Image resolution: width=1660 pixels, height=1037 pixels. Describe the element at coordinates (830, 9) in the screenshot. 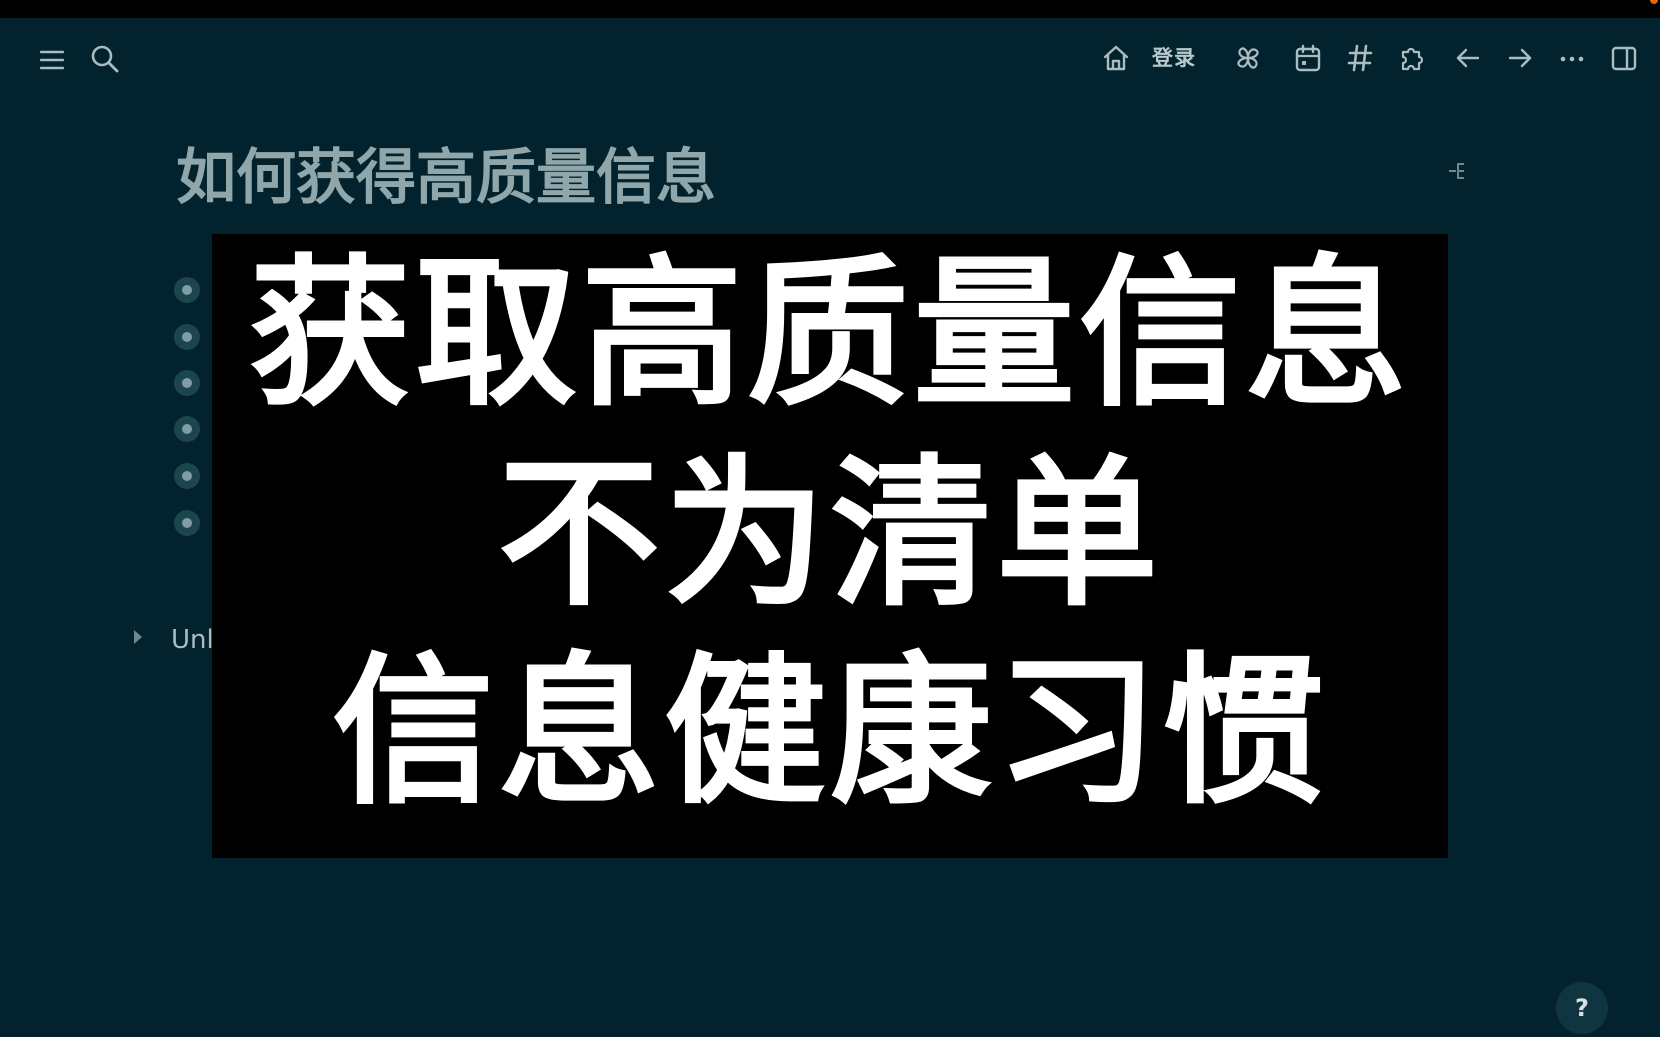

I see `top-strip` at that location.